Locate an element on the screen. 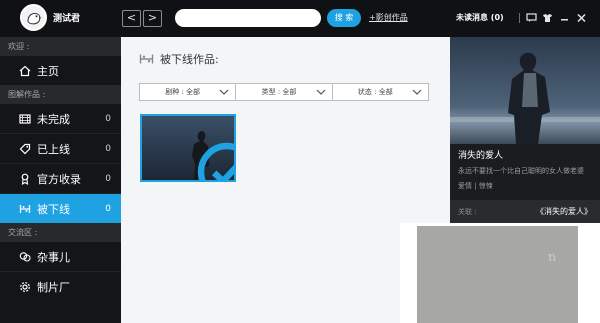 The height and width of the screenshot is (323, 600). avatar is located at coordinates (33, 17).